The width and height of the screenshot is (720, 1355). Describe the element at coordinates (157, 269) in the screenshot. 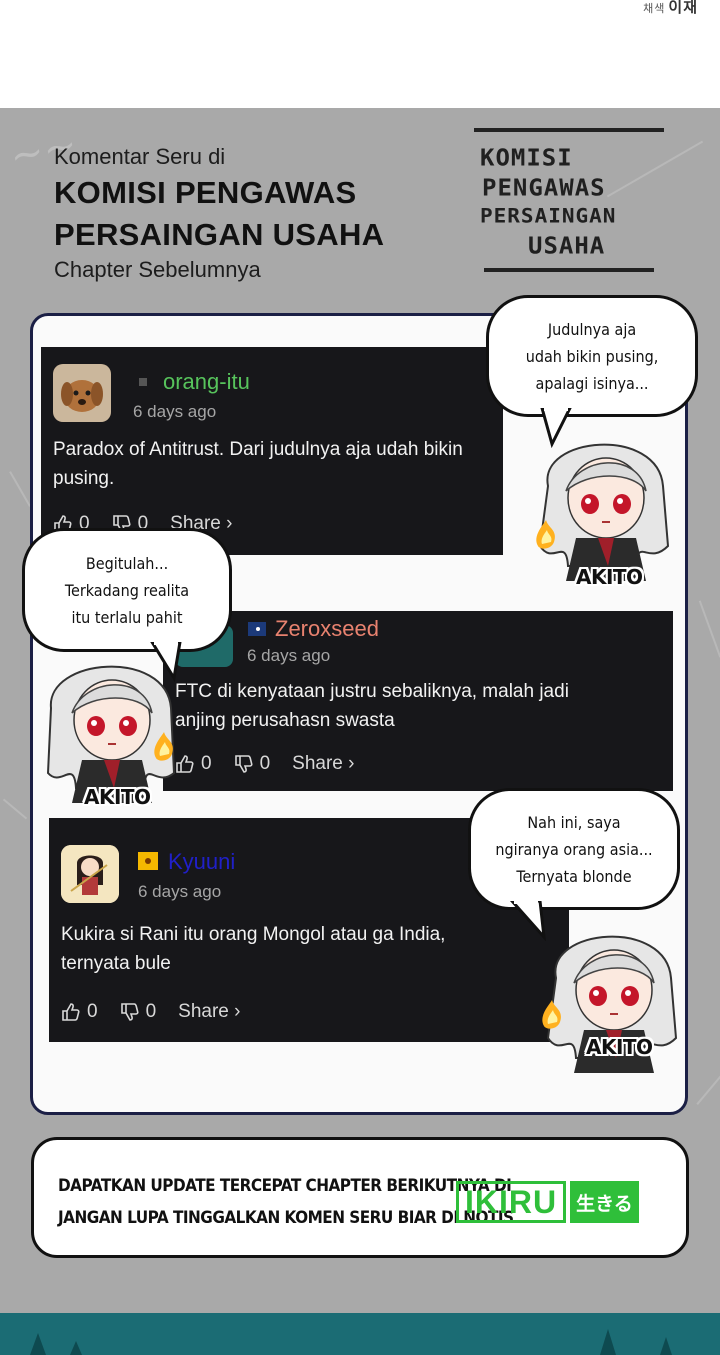

I see `heading-post: Chapter Sebelumnya` at that location.